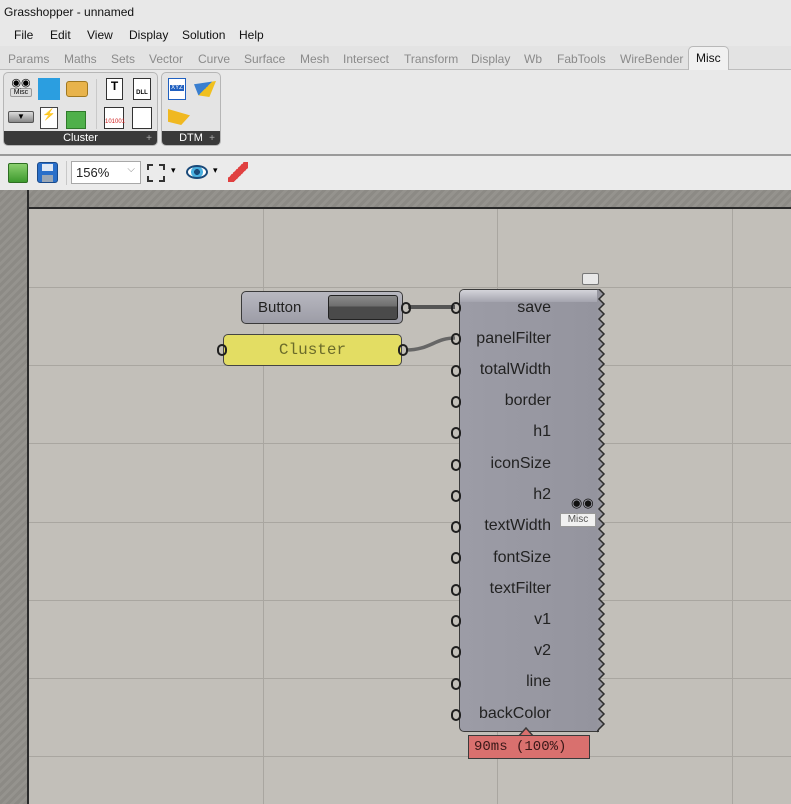  I want to click on tab-params: Params, so click(28, 59).